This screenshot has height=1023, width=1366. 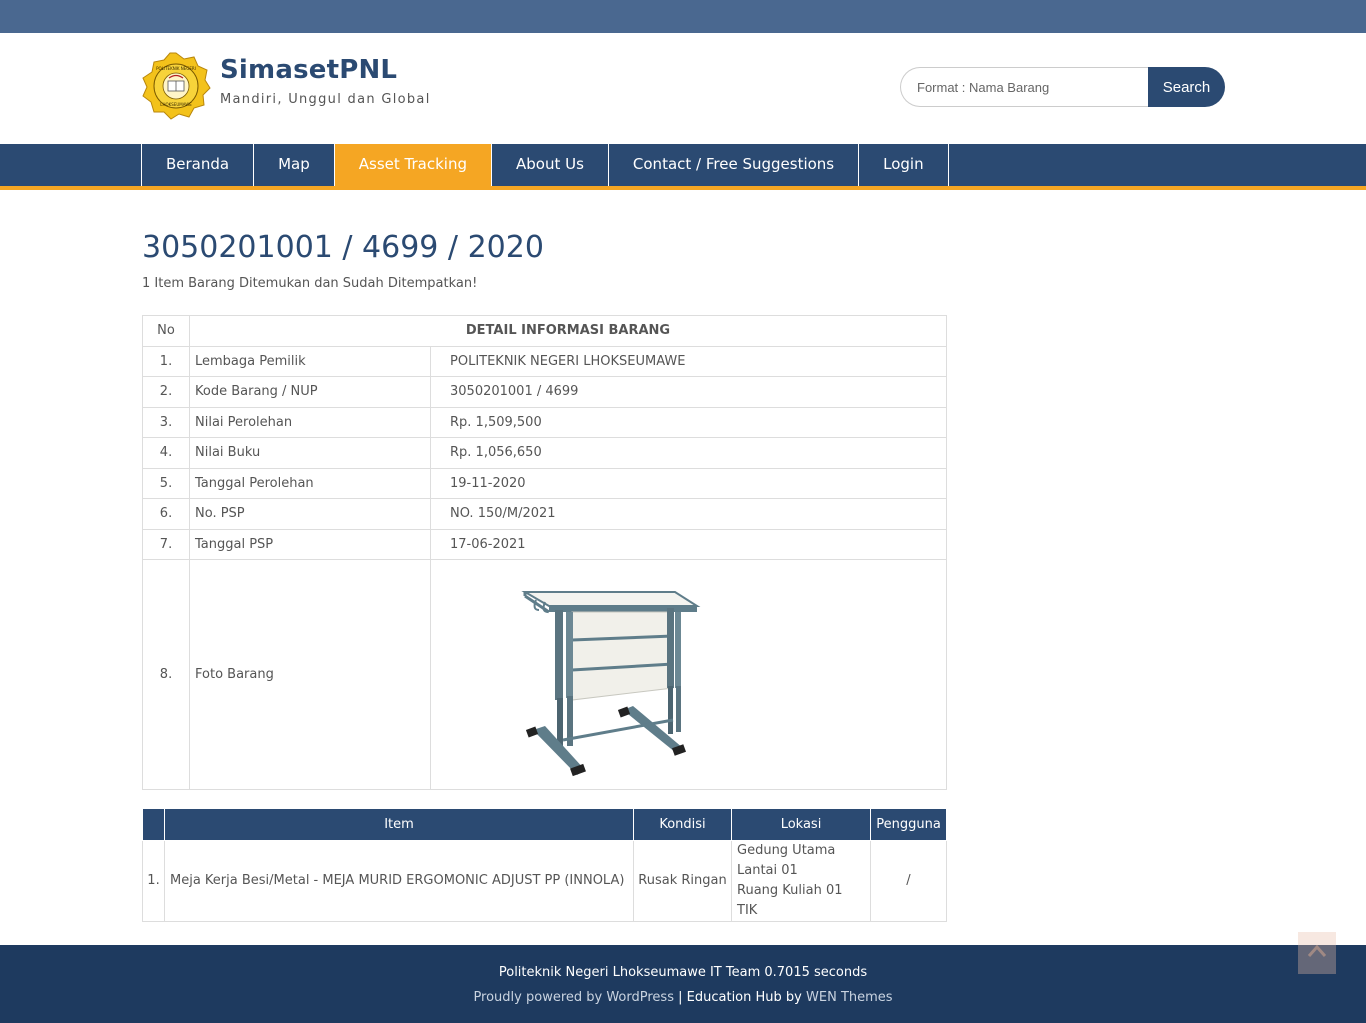 What do you see at coordinates (198, 165) in the screenshot?
I see `nav-item-beranda: Beranda` at bounding box center [198, 165].